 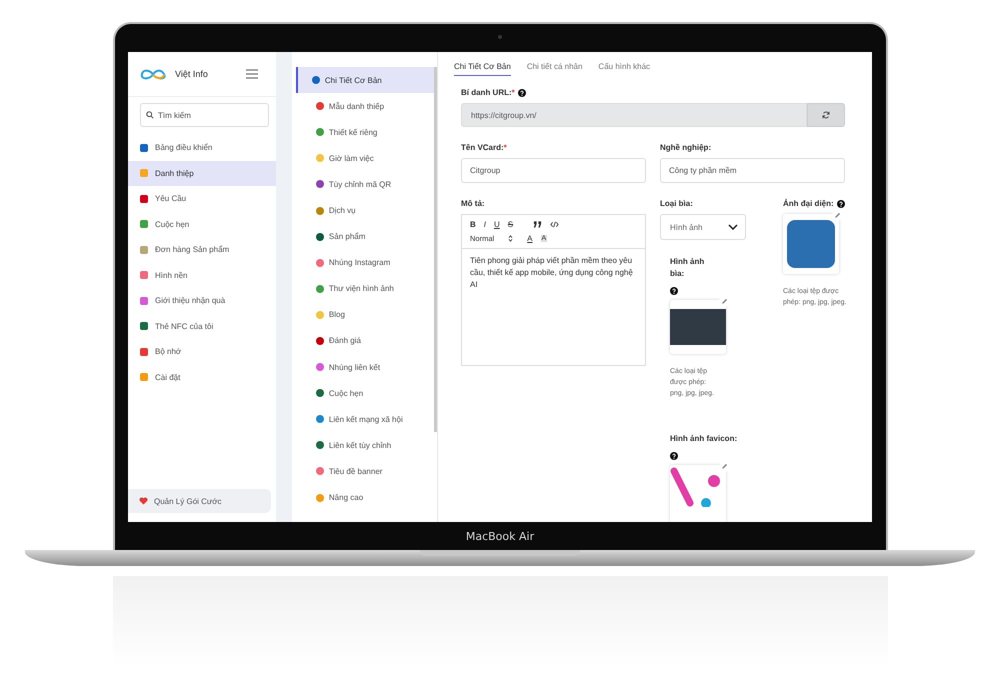 I want to click on text-color-button: A, so click(x=530, y=238).